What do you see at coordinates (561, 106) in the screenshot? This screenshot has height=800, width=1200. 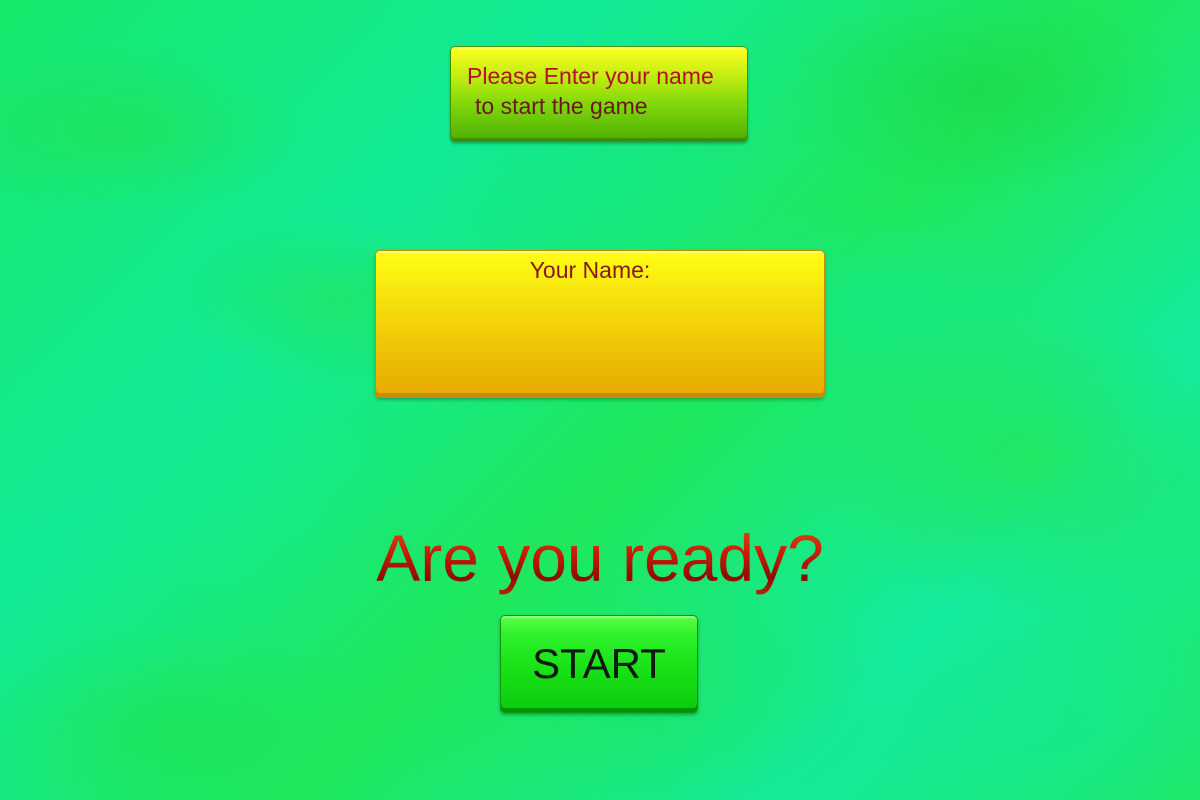 I see `instruction-line-2: to start the game` at bounding box center [561, 106].